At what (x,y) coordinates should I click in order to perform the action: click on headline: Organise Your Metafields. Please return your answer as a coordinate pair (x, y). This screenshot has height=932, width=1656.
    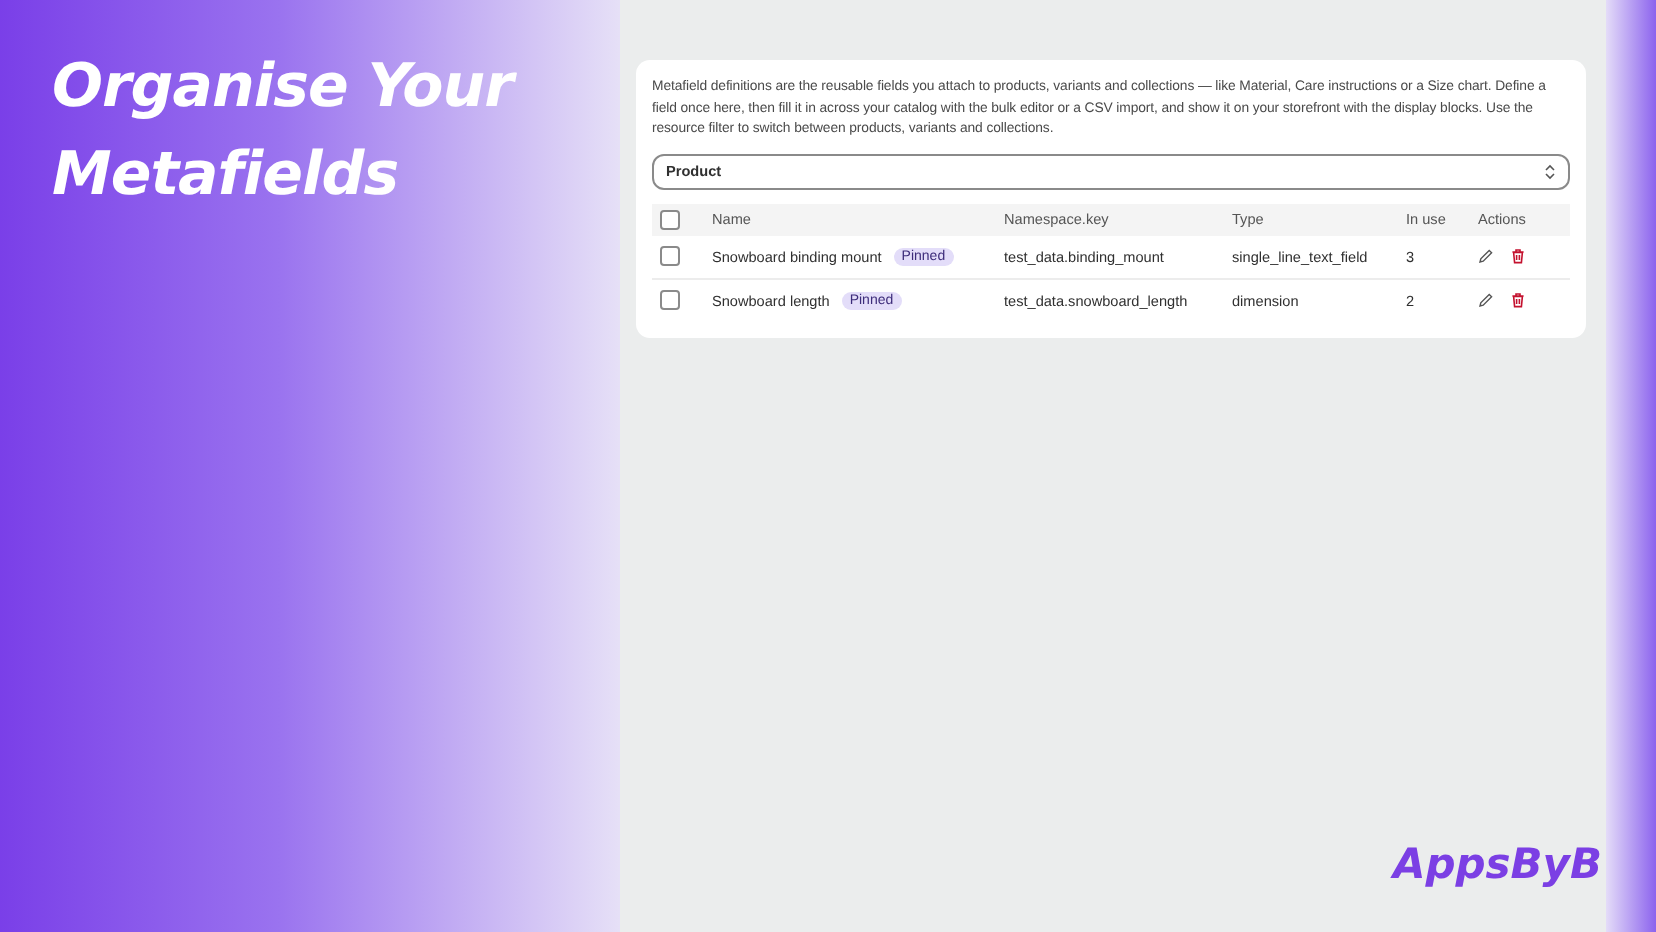
    Looking at the image, I should click on (285, 132).